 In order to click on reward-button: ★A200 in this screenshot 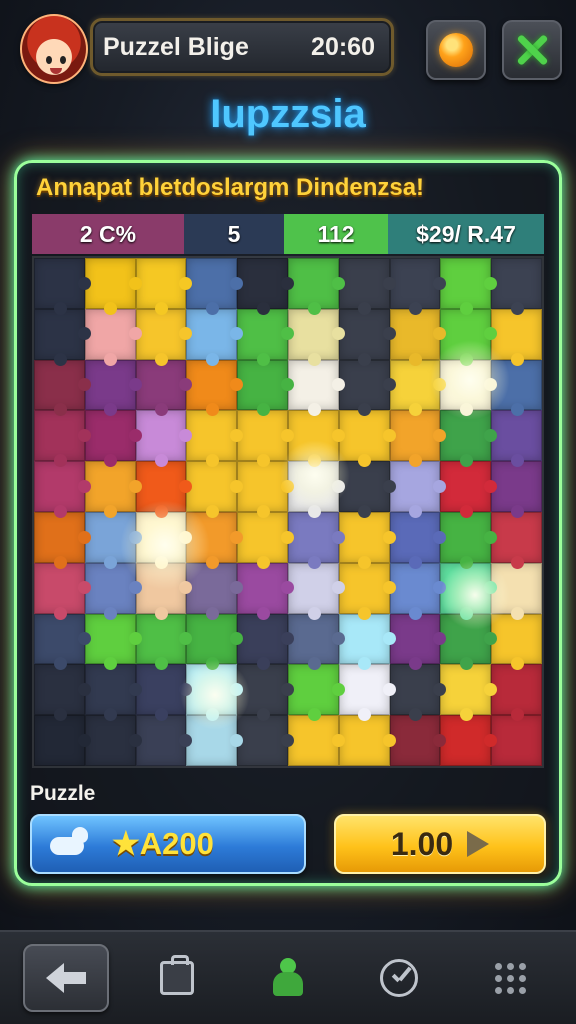, I will do `click(168, 844)`.